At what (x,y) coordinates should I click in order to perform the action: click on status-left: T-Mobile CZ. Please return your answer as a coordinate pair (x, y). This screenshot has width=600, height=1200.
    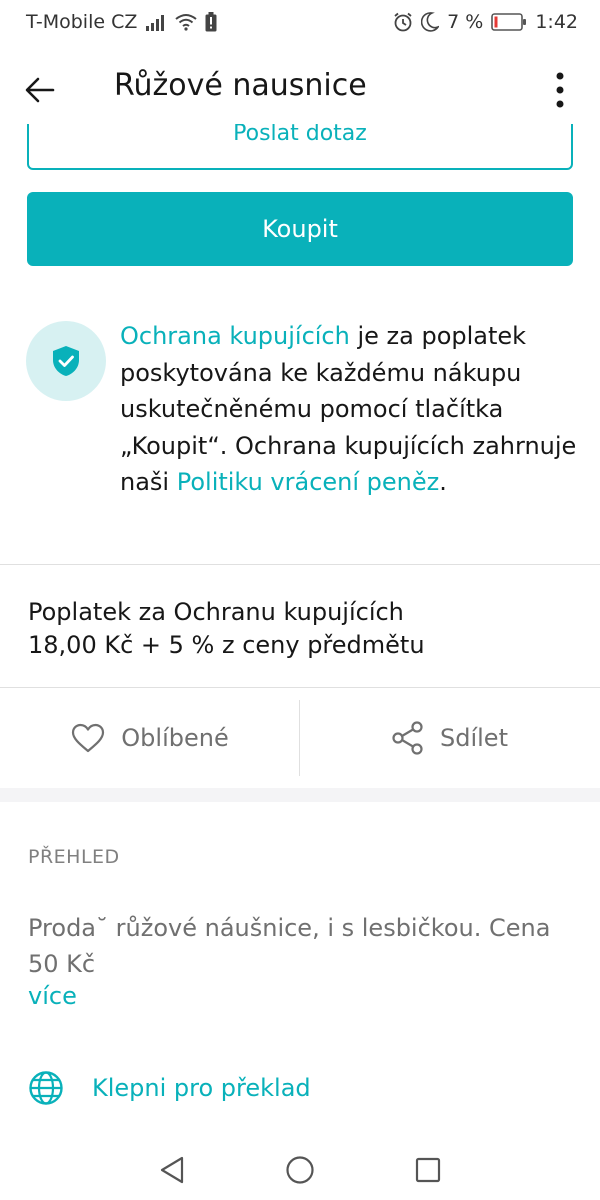
    Looking at the image, I should click on (121, 22).